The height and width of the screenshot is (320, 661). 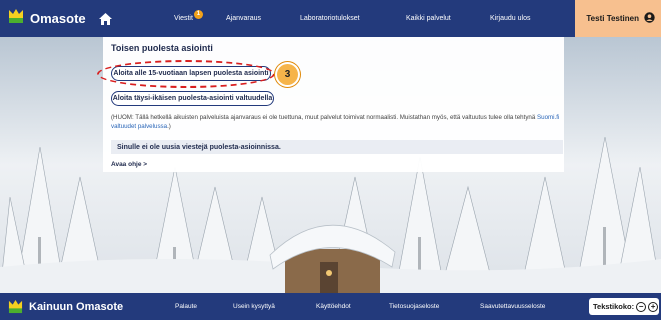 What do you see at coordinates (287, 74) in the screenshot?
I see `step-marker: 3` at bounding box center [287, 74].